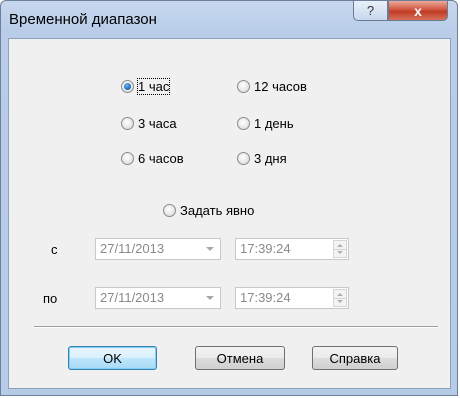 This screenshot has height=398, width=460. Describe the element at coordinates (274, 123) in the screenshot. I see `radio-label: 1 день` at that location.